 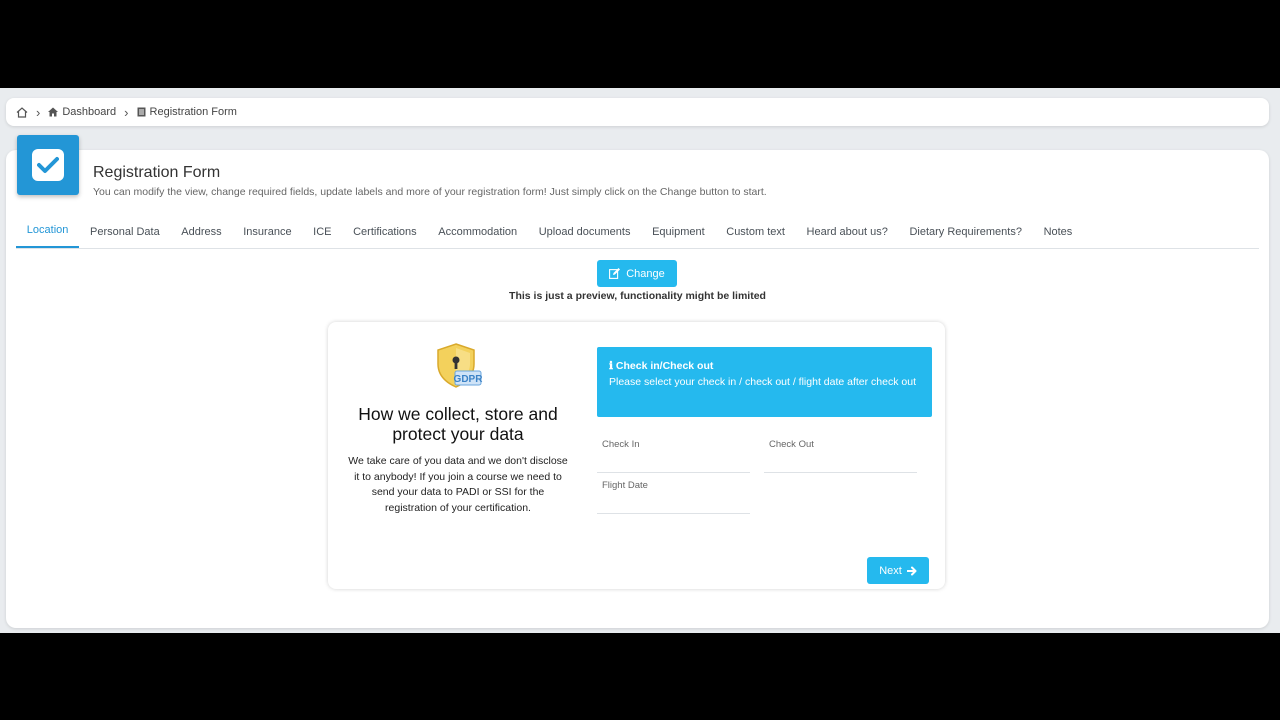 I want to click on breadcrumb-item-dashboard: Dashboard, so click(x=82, y=112).